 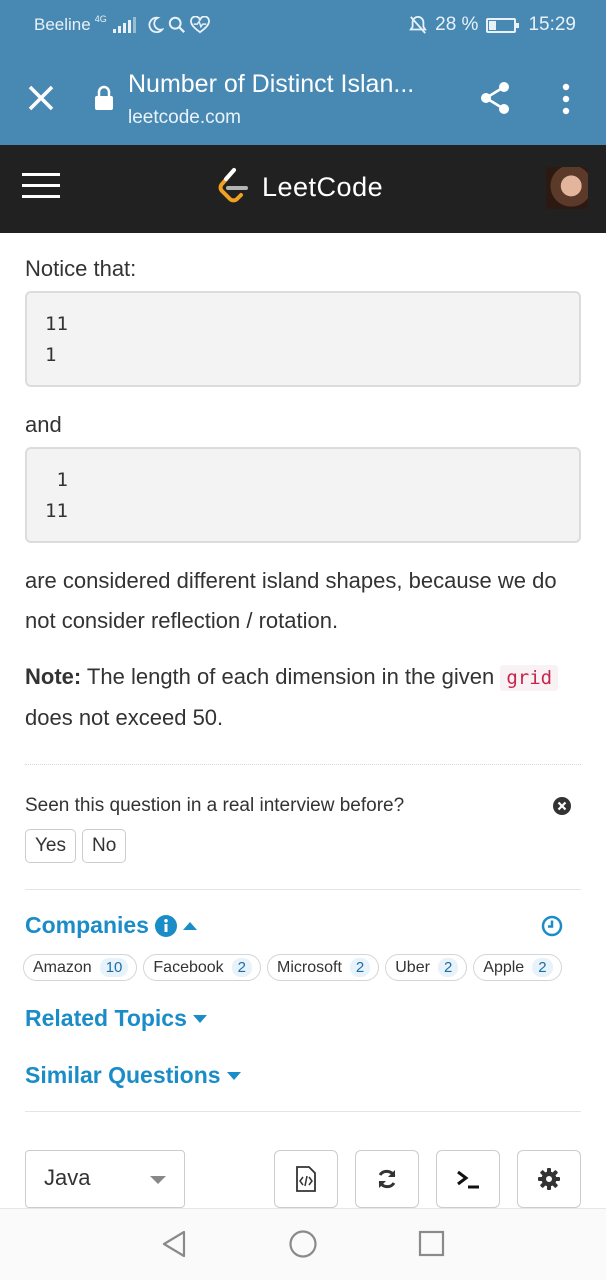 What do you see at coordinates (189, 925) in the screenshot?
I see `caret-up-icon` at bounding box center [189, 925].